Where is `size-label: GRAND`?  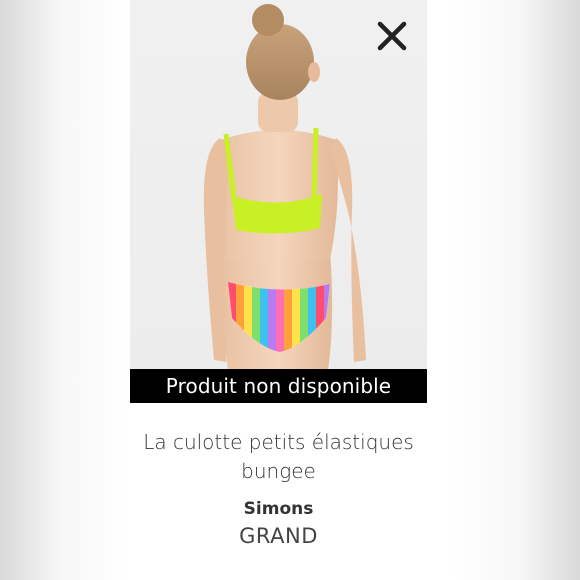 size-label: GRAND is located at coordinates (278, 536).